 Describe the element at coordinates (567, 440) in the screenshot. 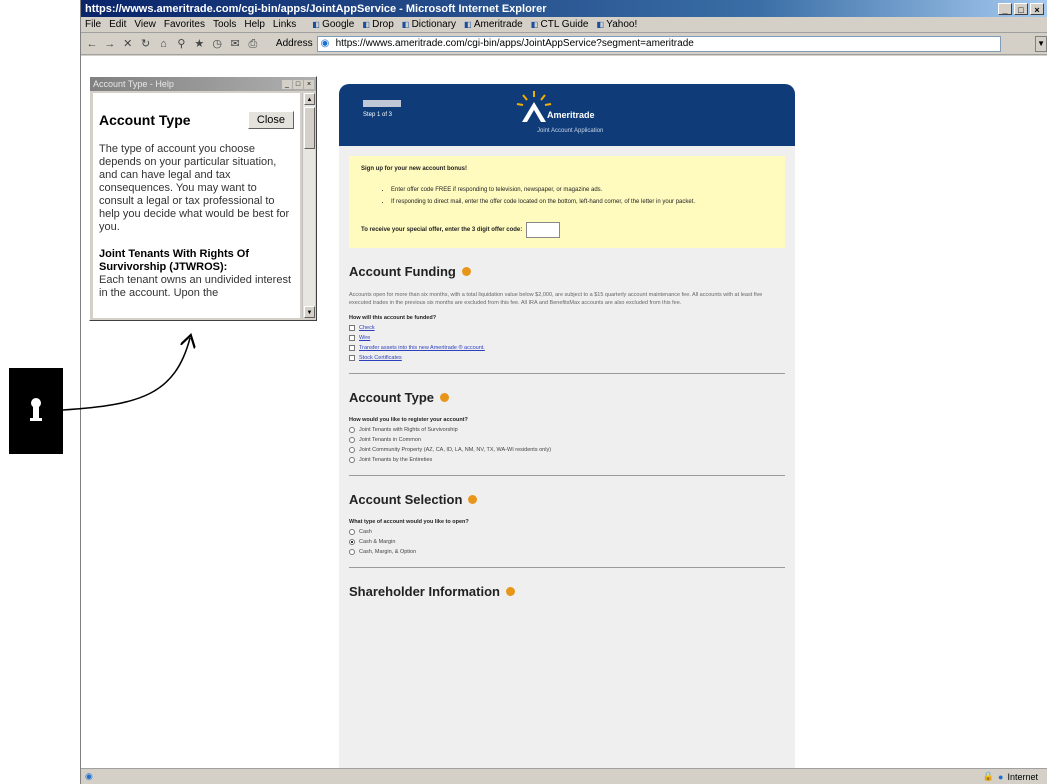

I see `account-type-option: Joint Tenants in Common` at that location.